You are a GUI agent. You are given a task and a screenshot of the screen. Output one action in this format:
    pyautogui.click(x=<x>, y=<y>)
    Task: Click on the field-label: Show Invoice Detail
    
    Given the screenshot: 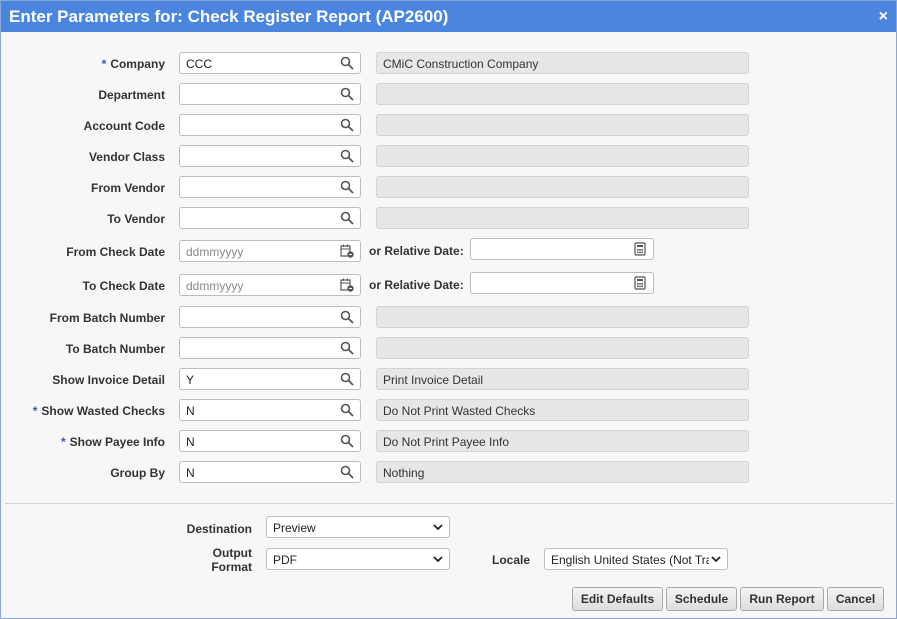 What is the action you would take?
    pyautogui.click(x=108, y=380)
    